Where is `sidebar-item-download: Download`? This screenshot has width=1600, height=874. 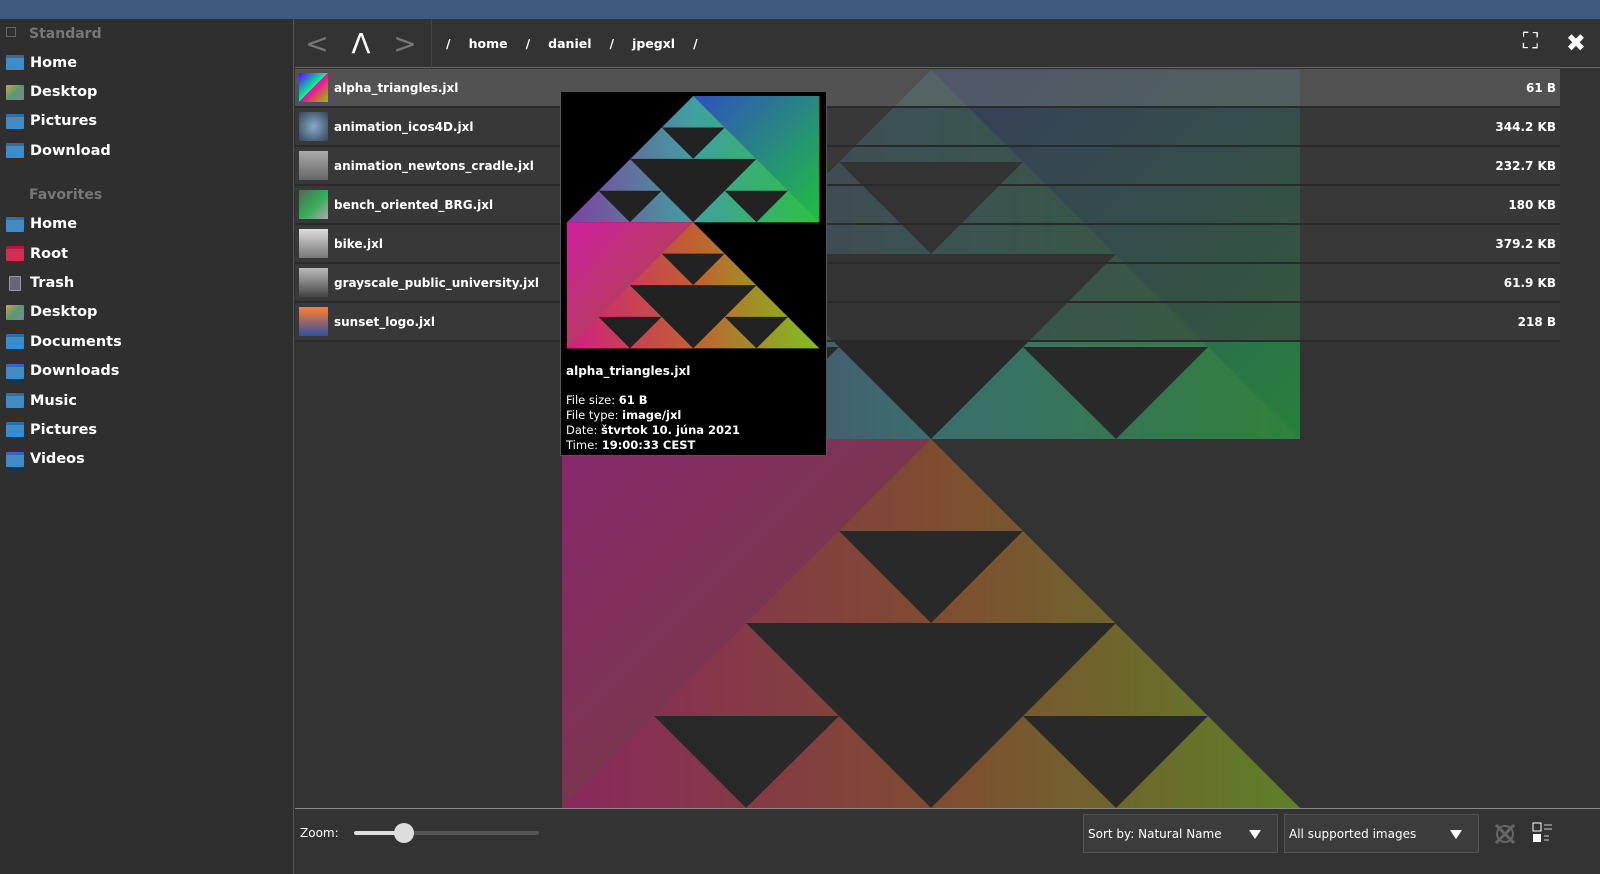 sidebar-item-download: Download is located at coordinates (146, 150).